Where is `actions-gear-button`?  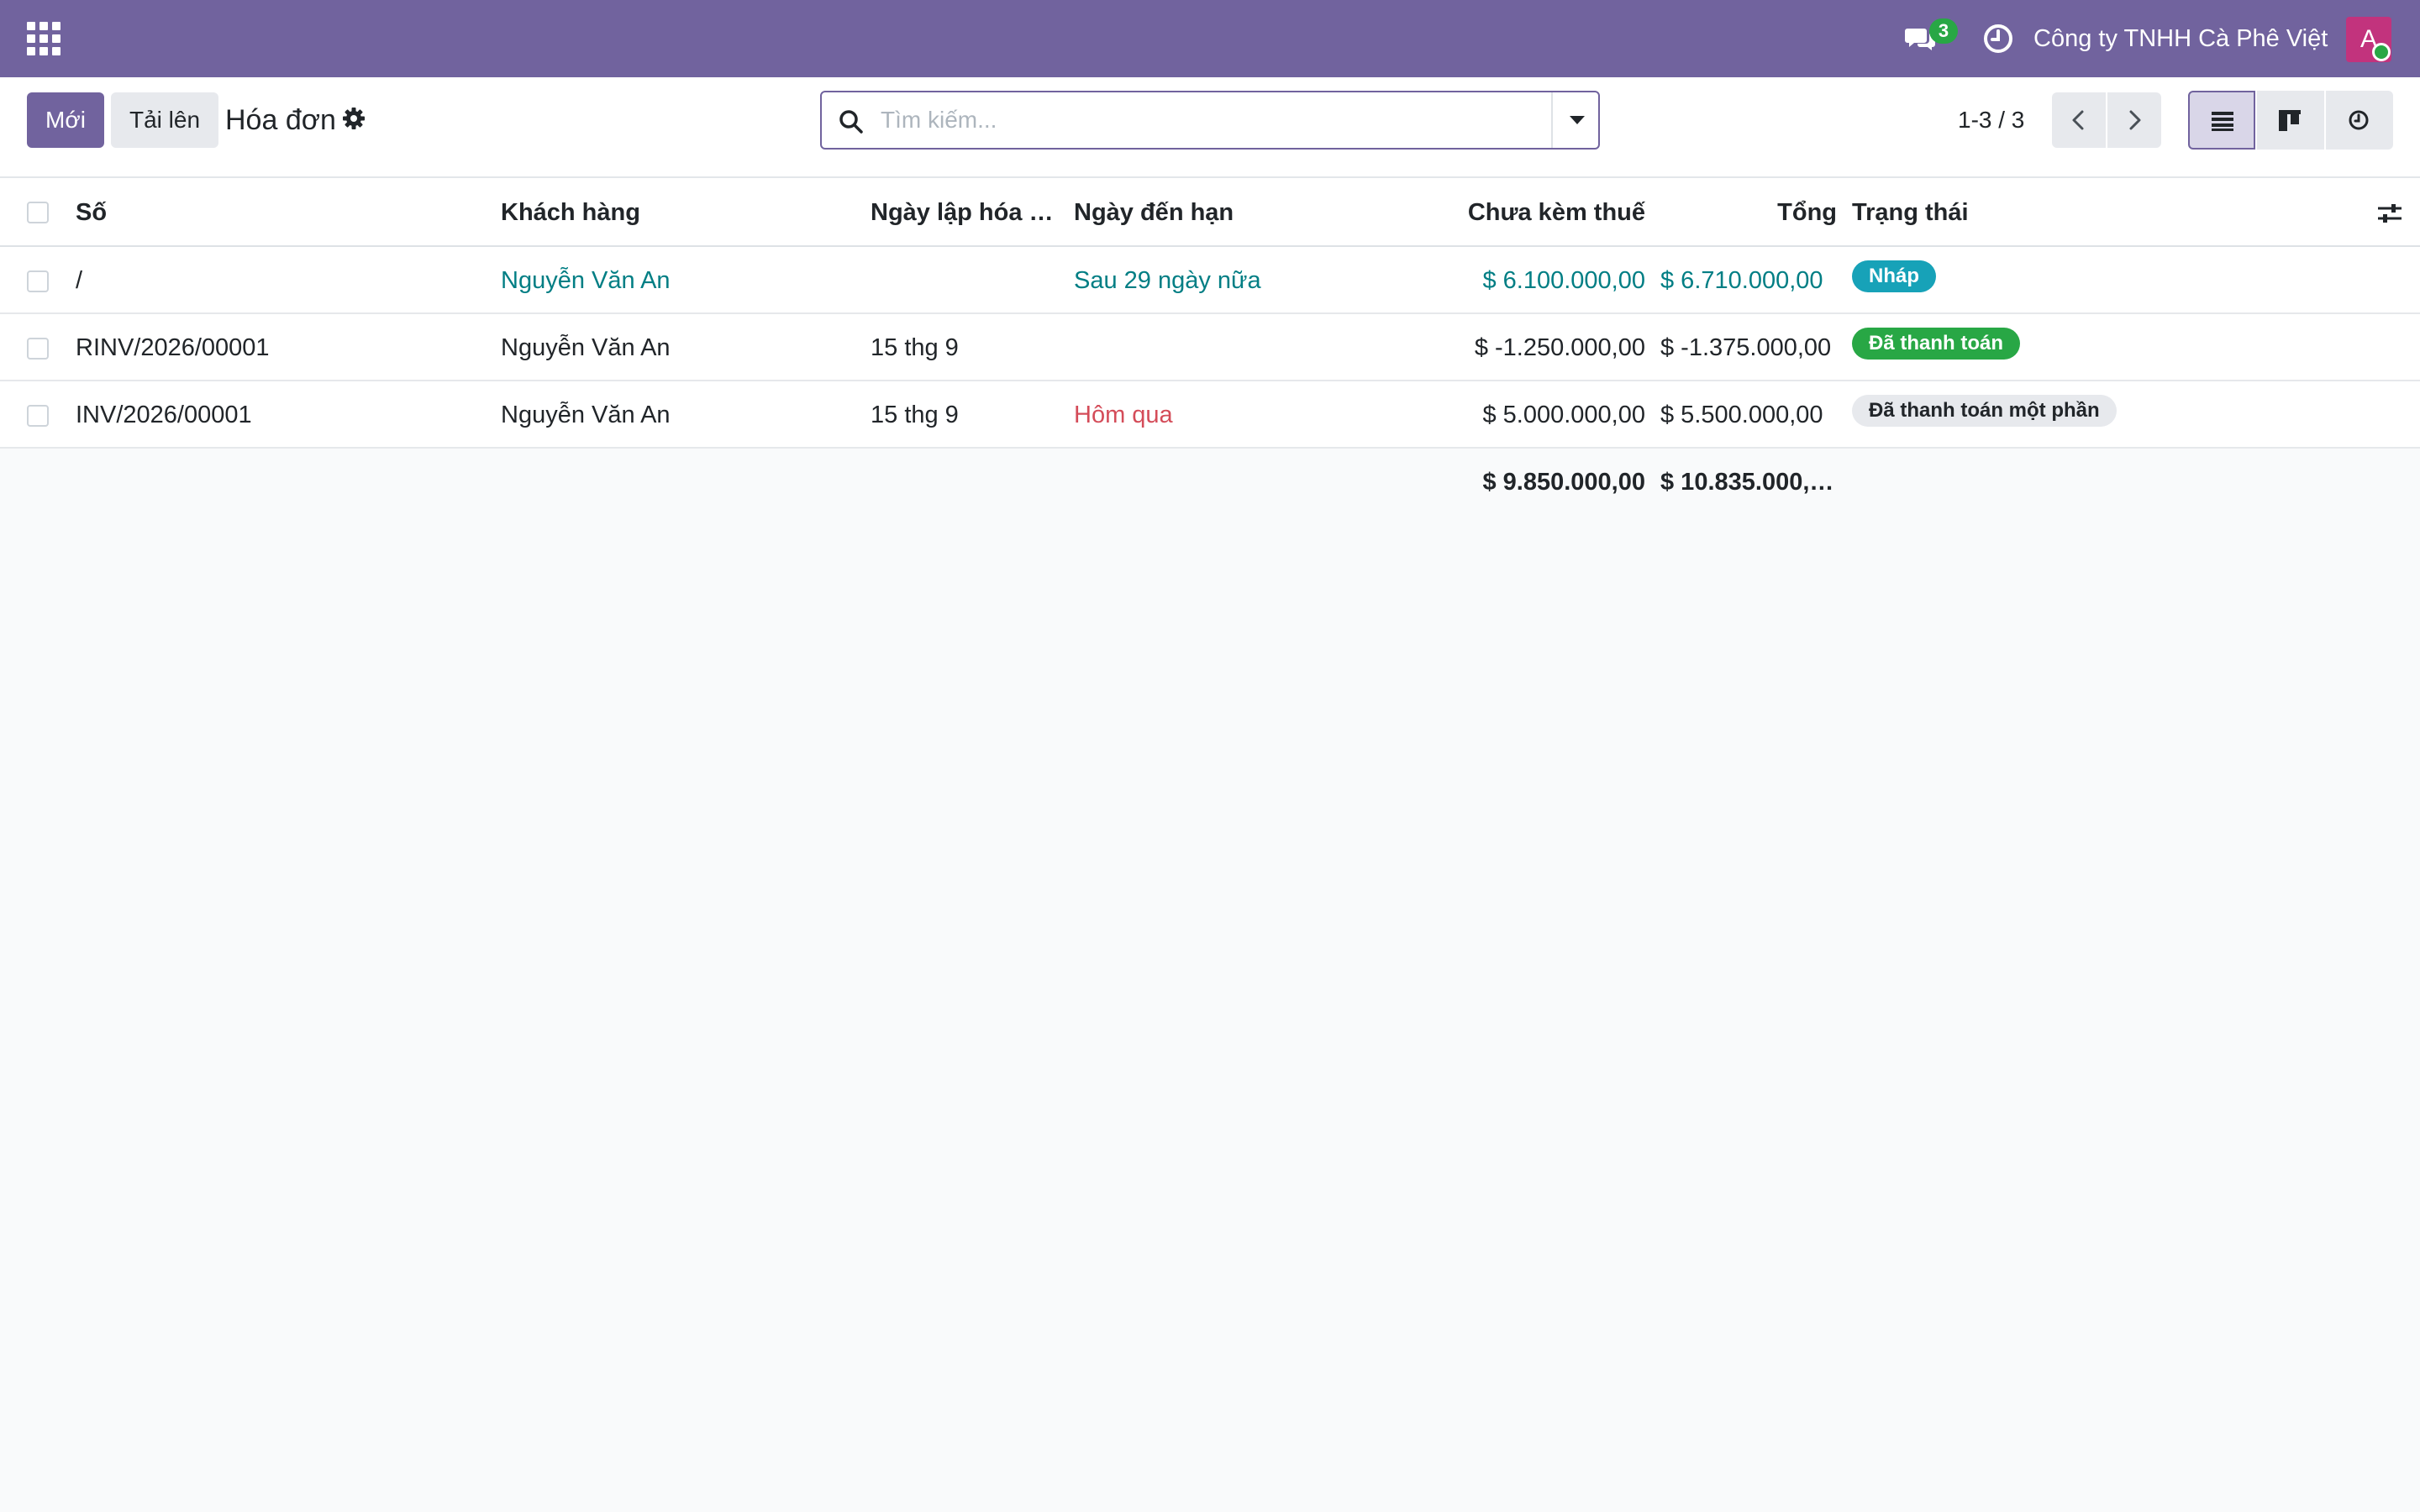 actions-gear-button is located at coordinates (355, 120).